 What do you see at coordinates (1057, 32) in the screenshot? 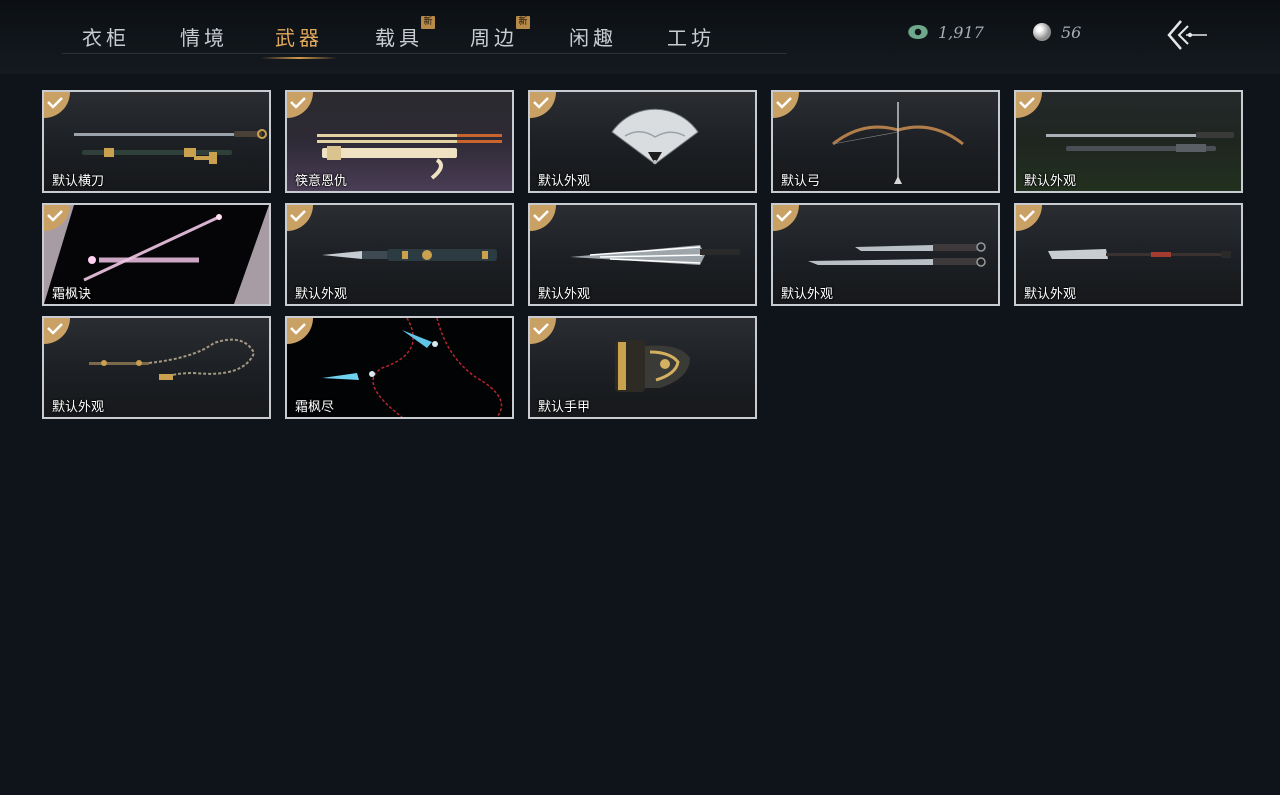
I see `pearl-currency: 56` at bounding box center [1057, 32].